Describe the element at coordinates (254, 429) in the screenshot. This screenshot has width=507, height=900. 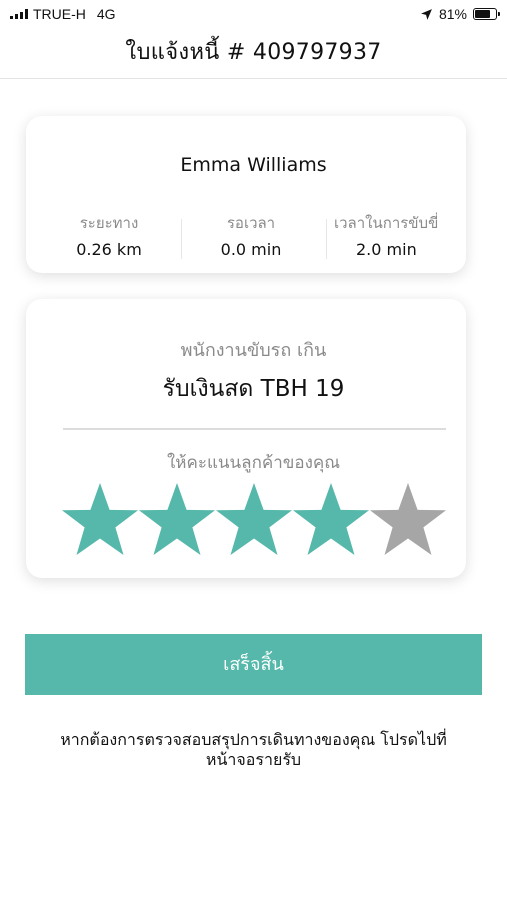
I see `payment-divider` at that location.